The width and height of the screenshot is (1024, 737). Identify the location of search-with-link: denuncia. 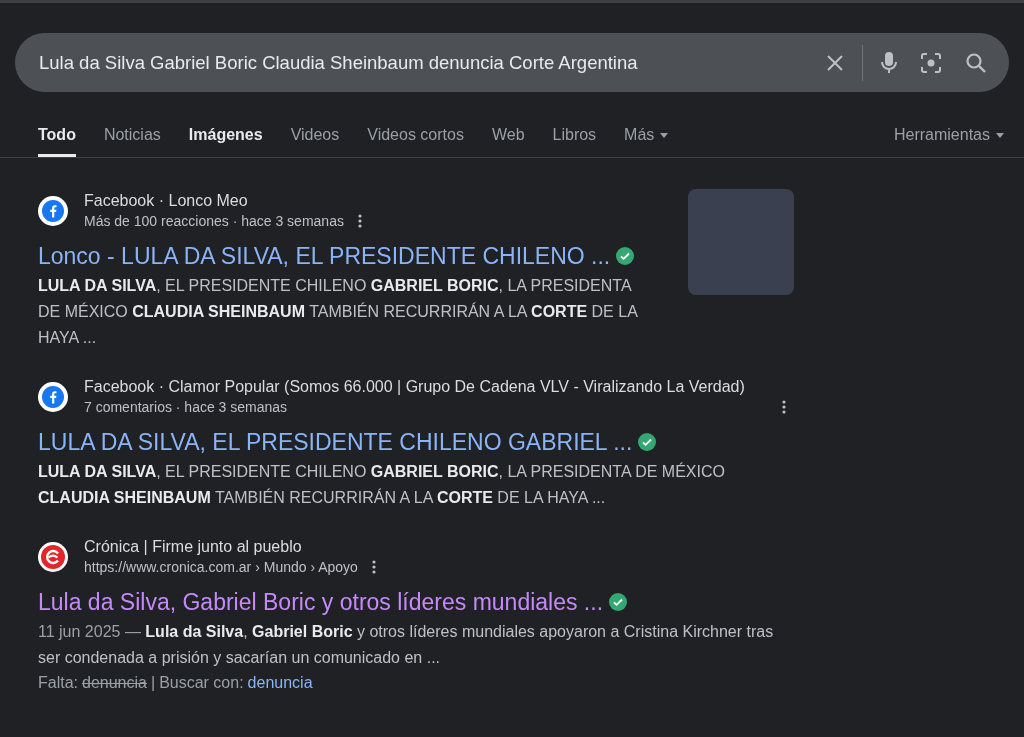
(280, 683).